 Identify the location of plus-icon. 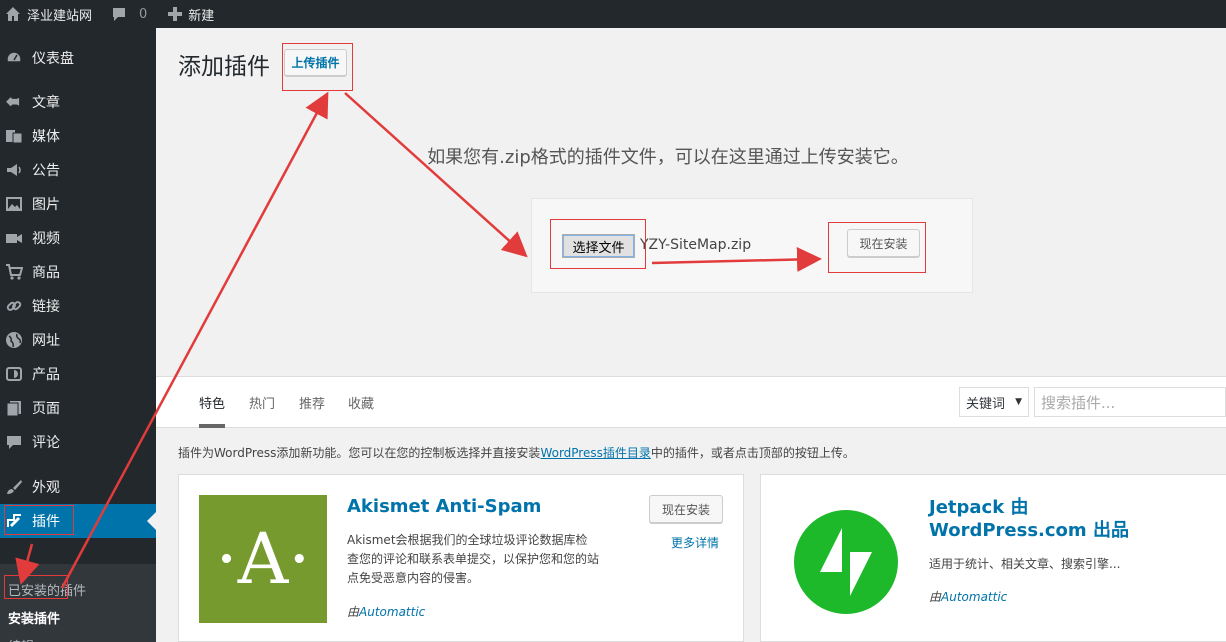
(175, 14).